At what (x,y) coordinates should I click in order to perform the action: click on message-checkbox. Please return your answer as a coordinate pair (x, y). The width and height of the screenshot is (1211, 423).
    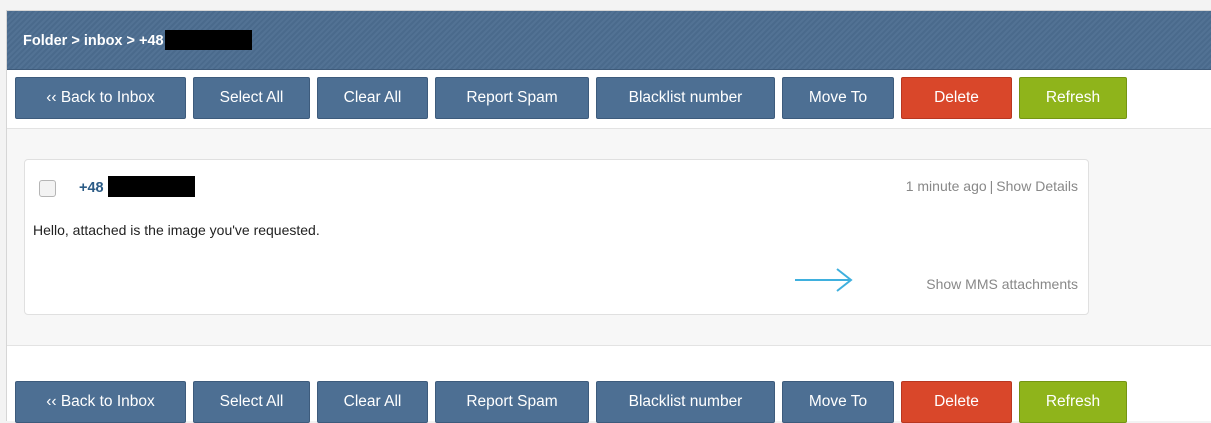
    Looking at the image, I should click on (47, 188).